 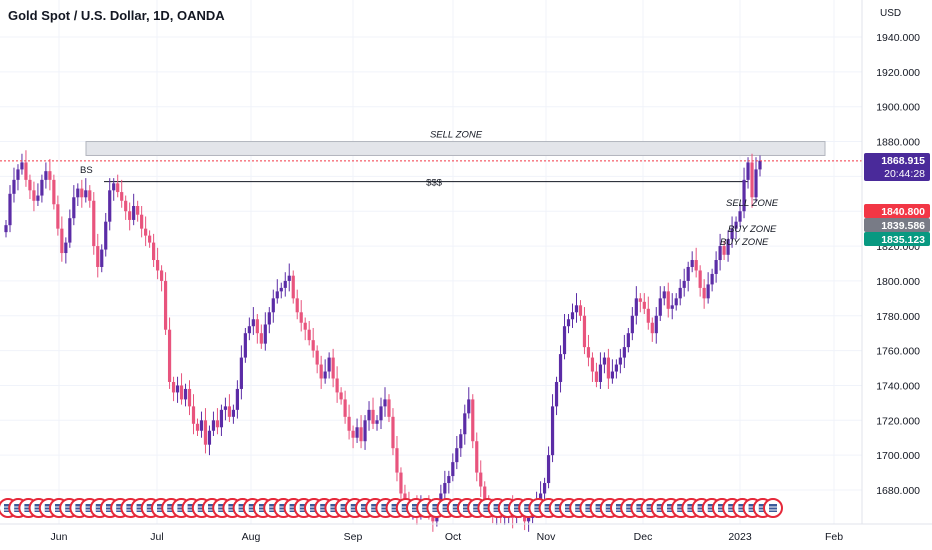 I want to click on bs-label: BS, so click(x=86, y=170).